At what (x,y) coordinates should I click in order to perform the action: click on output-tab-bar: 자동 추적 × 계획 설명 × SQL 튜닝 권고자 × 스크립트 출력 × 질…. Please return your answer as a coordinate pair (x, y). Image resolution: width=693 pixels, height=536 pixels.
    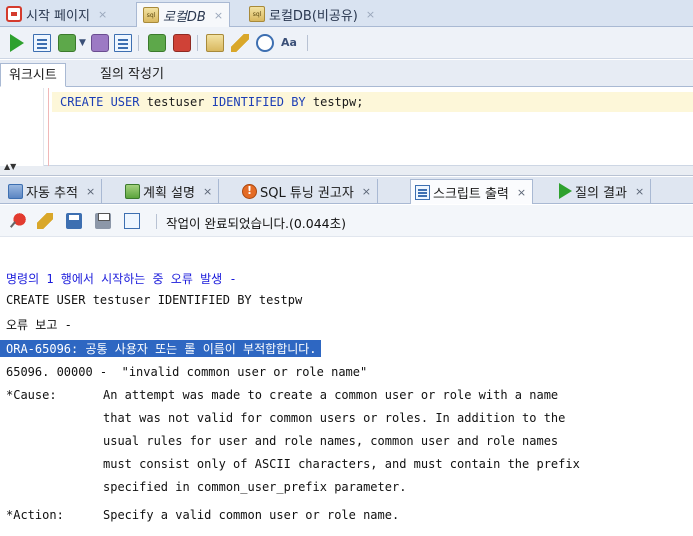
    Looking at the image, I should click on (346, 190).